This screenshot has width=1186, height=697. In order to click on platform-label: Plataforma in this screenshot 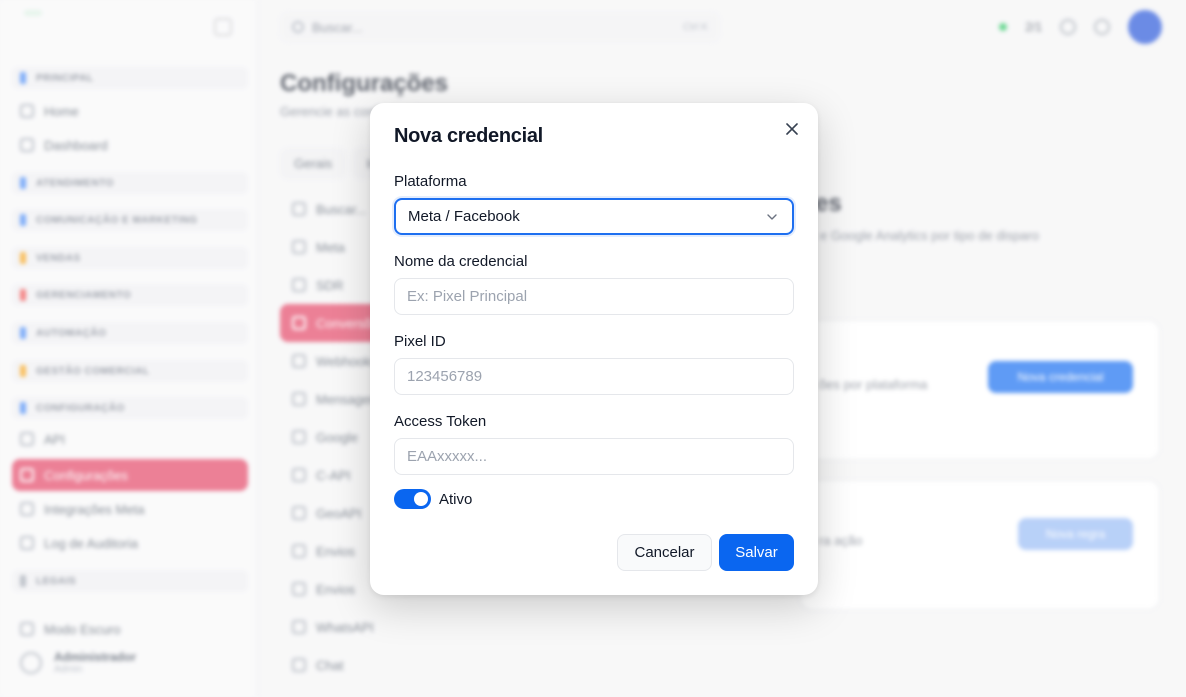, I will do `click(430, 181)`.